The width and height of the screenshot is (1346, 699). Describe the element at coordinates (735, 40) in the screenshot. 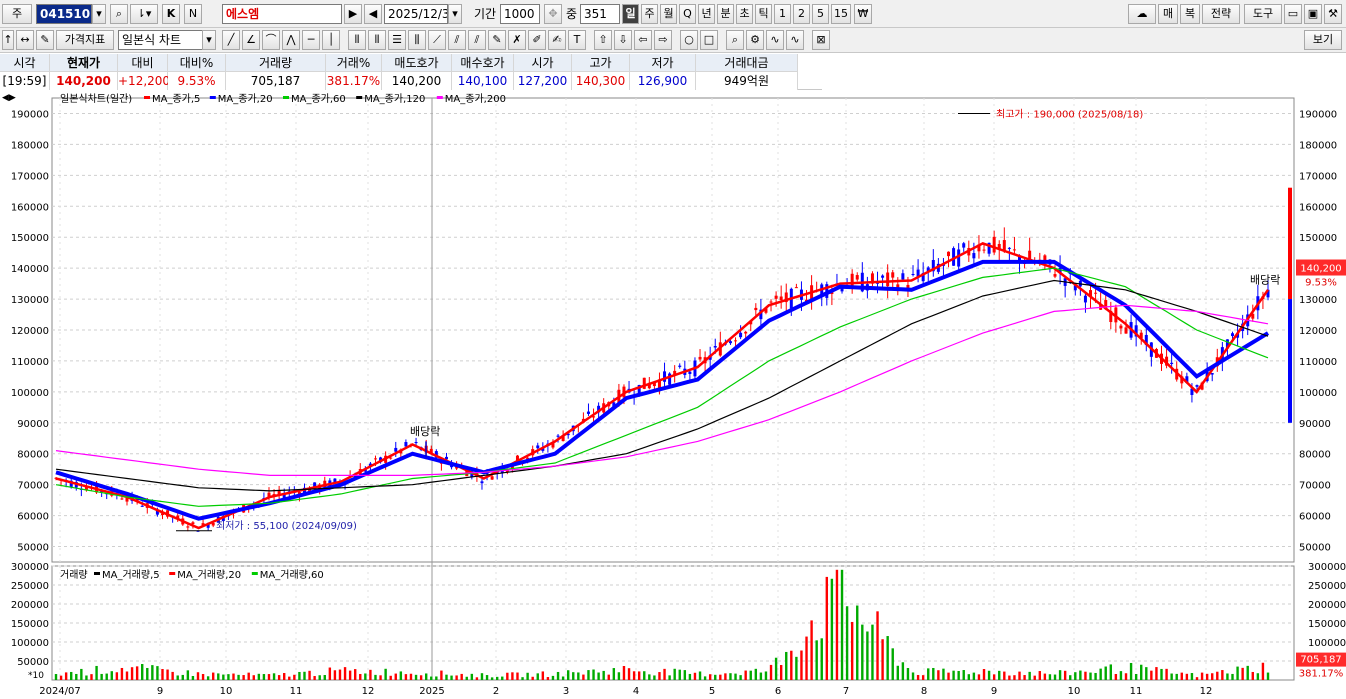

I see `zoom-tool-icon: ⌕` at that location.